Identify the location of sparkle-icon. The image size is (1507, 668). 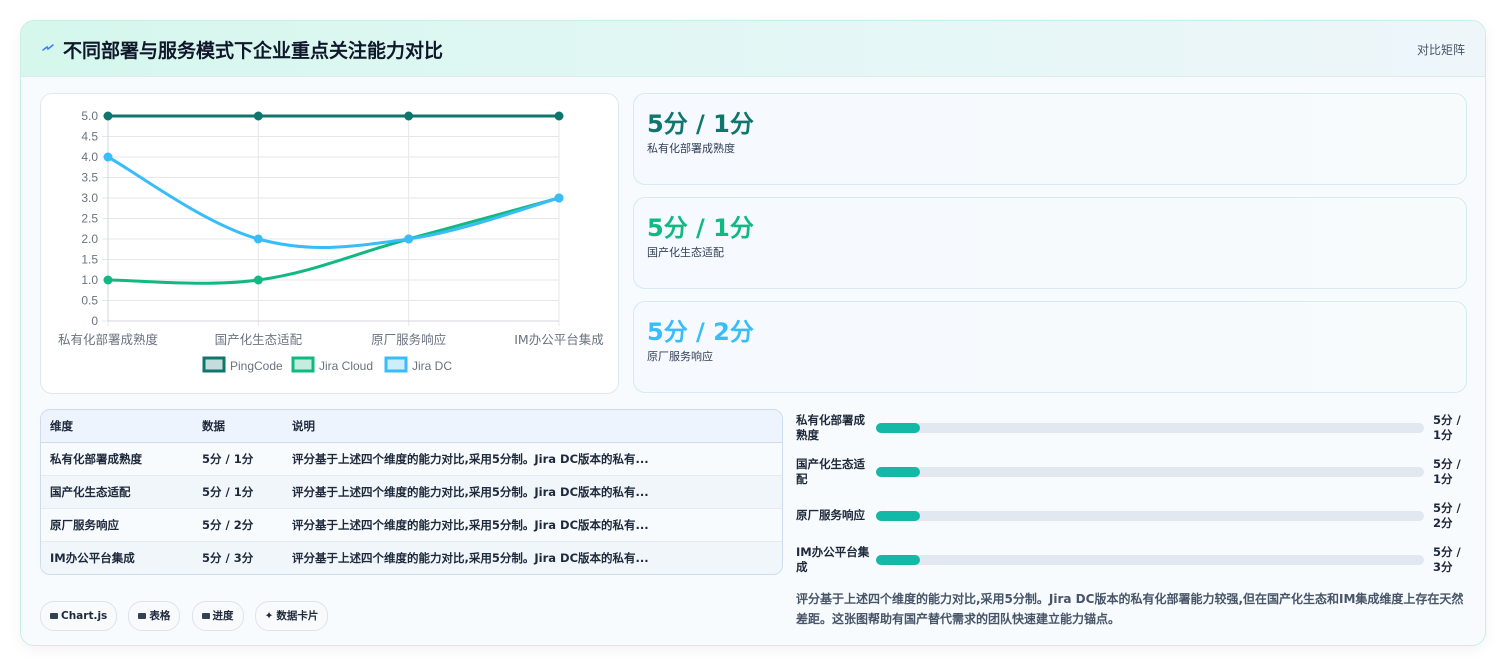
(48, 47).